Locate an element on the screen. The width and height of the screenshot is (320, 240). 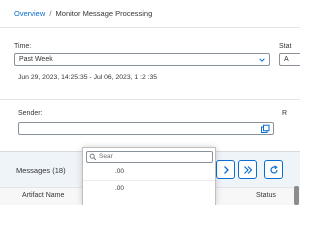
breadcrumb-bar: Overview / Monitor Message Processing is located at coordinates (150, 14).